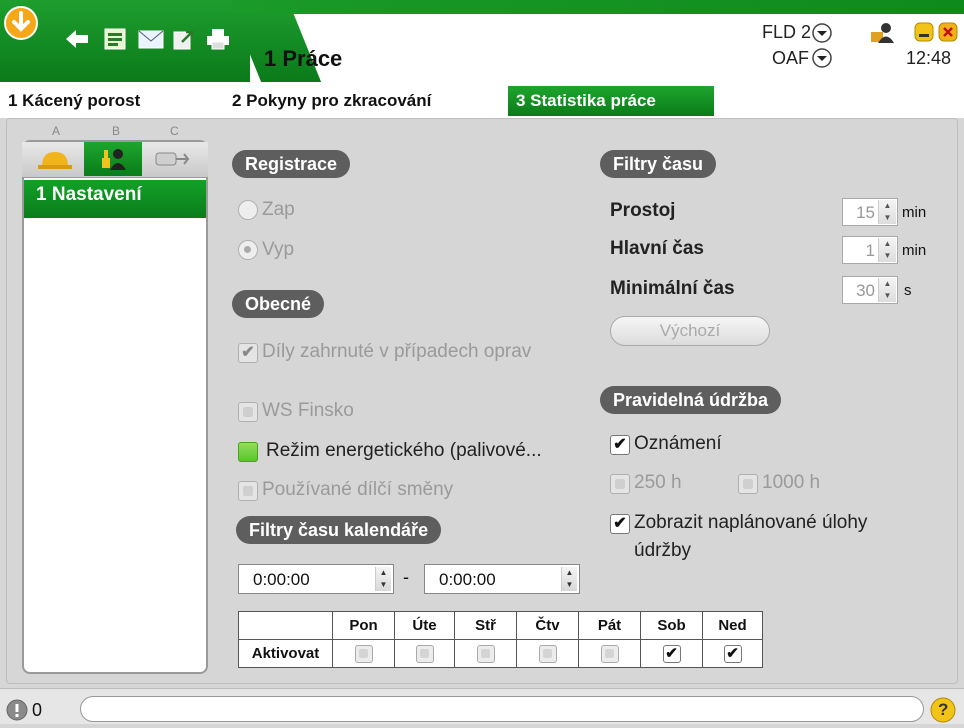 The image size is (964, 728). What do you see at coordinates (316, 579) in the screenshot?
I see `time-from-input: 0:00:00 ▲ ▼` at bounding box center [316, 579].